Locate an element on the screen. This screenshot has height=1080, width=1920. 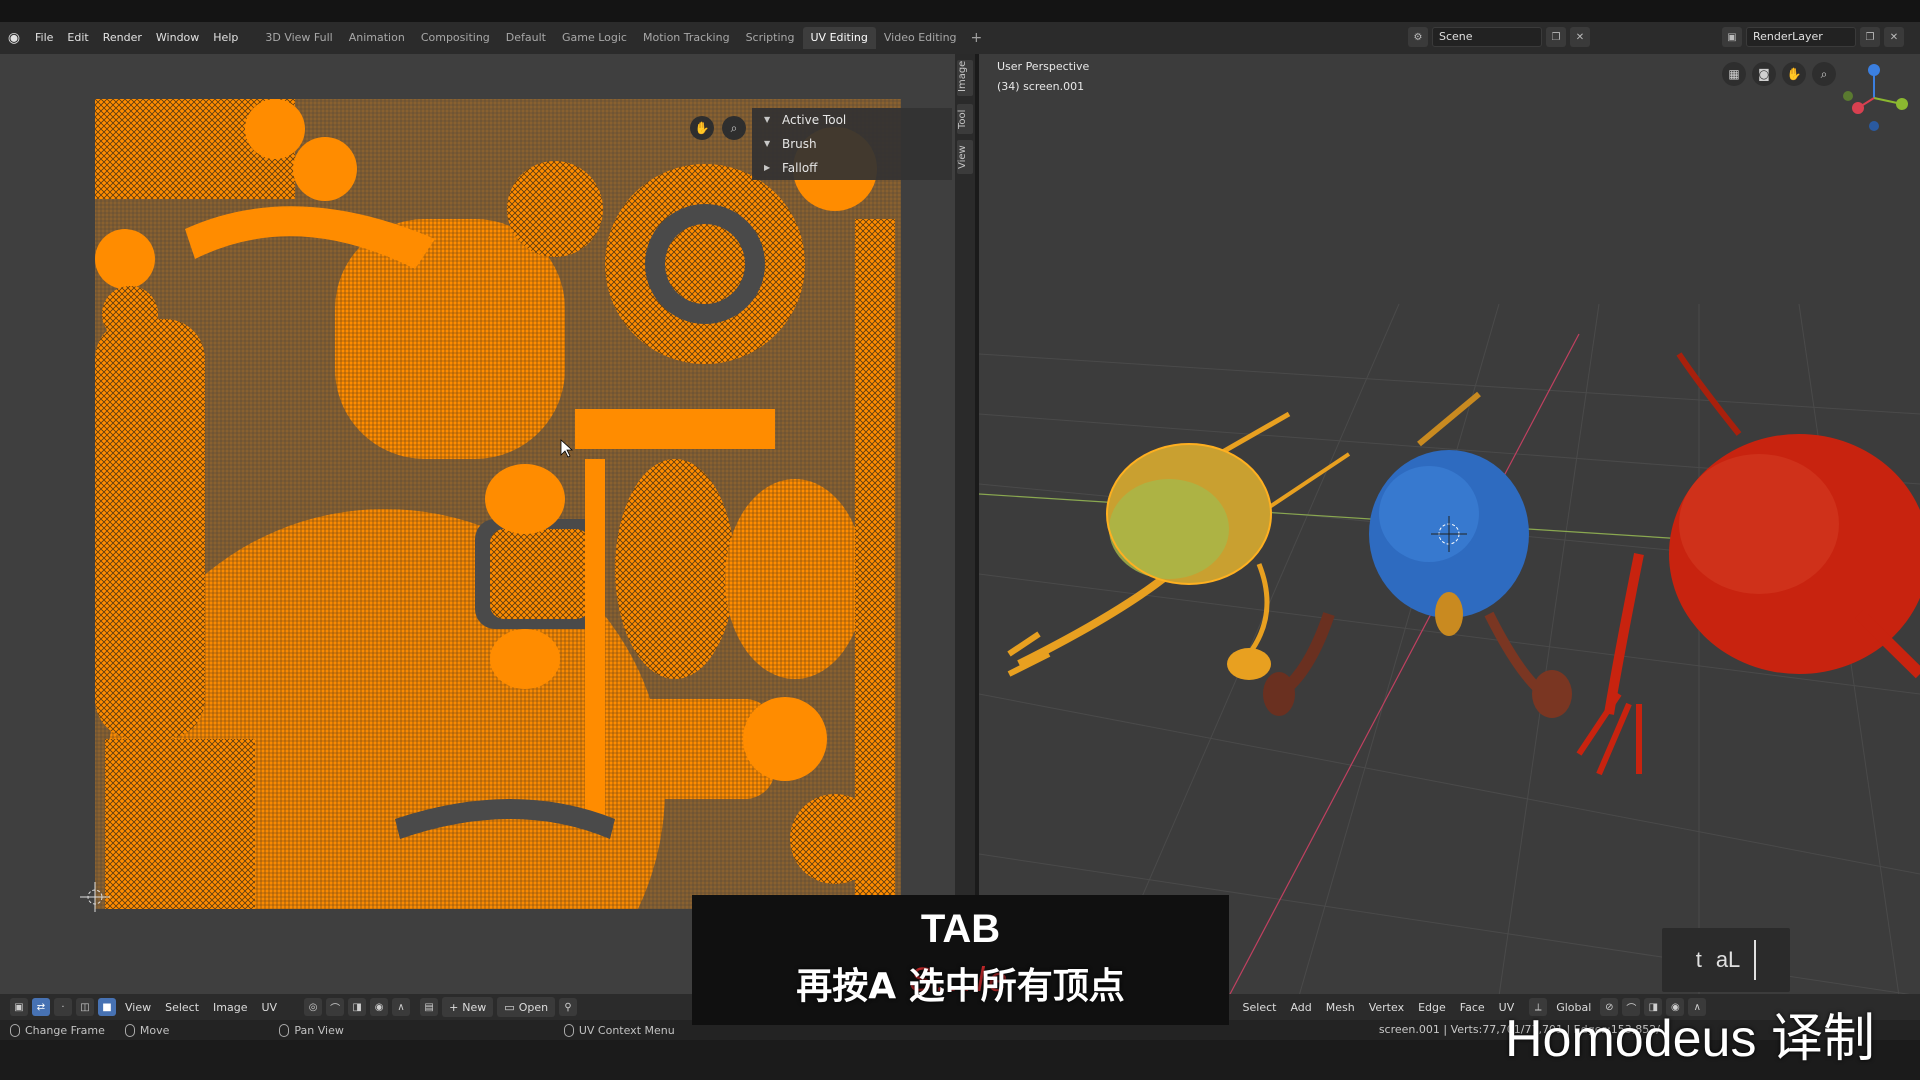
plus-icon: + is located at coordinates (454, 1007).